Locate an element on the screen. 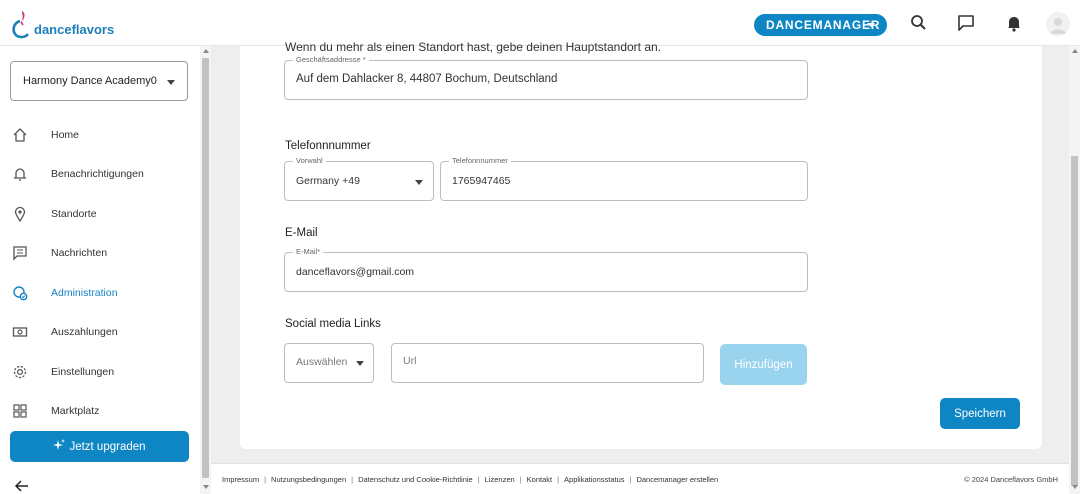 Image resolution: width=1080 pixels, height=494 pixels. school-select-value: Harmony Dance Academy0 is located at coordinates (90, 81).